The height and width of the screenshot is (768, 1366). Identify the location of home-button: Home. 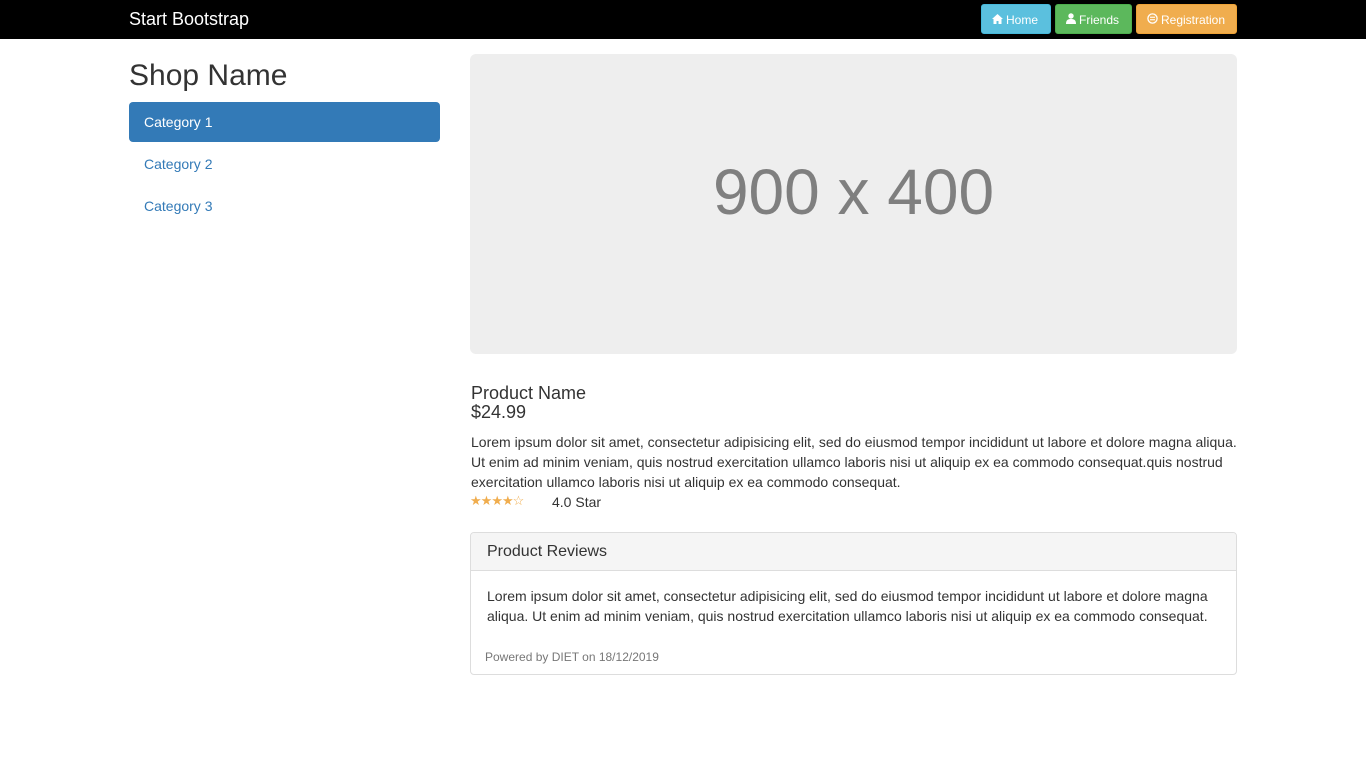
(1016, 19).